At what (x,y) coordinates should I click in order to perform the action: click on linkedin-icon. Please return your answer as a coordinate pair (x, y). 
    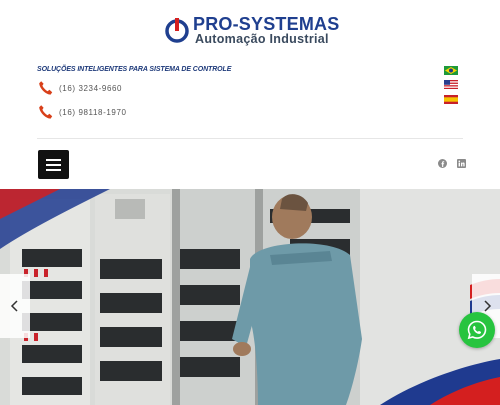
    Looking at the image, I should click on (461, 163).